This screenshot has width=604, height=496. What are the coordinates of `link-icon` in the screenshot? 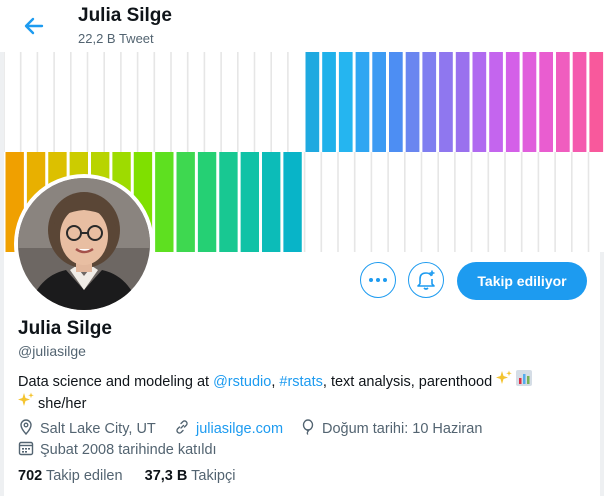 It's located at (182, 429).